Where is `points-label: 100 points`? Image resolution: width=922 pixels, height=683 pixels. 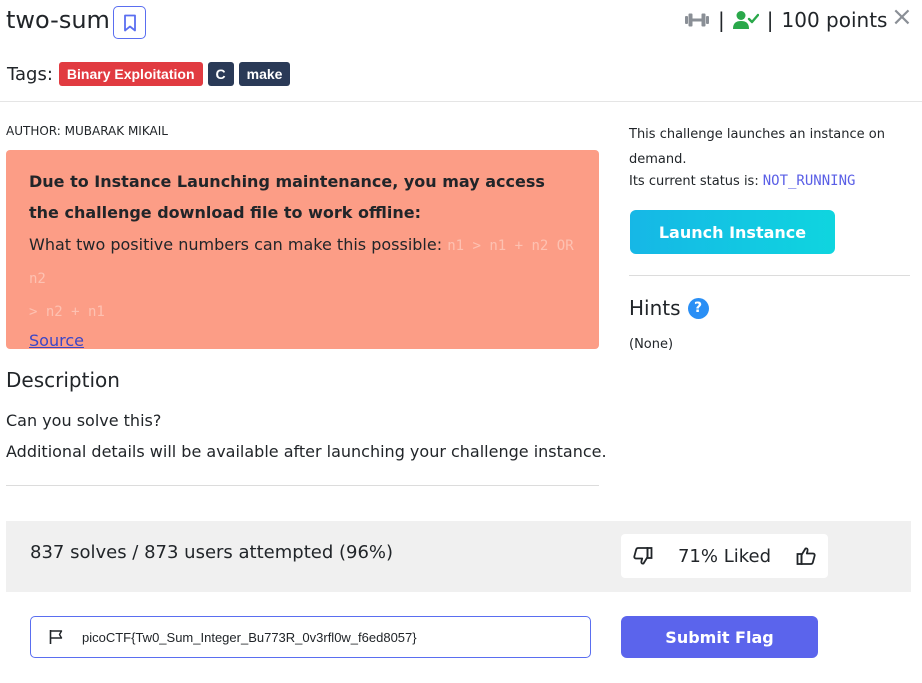 points-label: 100 points is located at coordinates (834, 20).